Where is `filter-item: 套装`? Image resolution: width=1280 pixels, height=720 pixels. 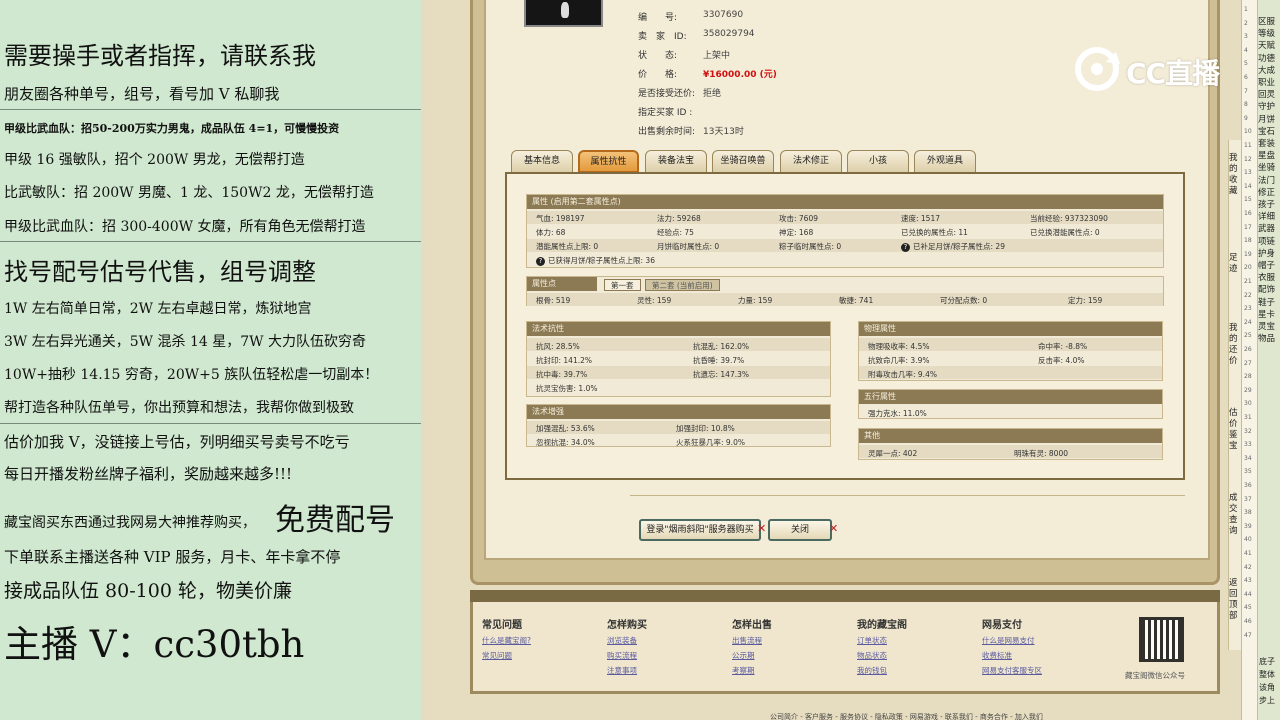 filter-item: 套装 is located at coordinates (1266, 143).